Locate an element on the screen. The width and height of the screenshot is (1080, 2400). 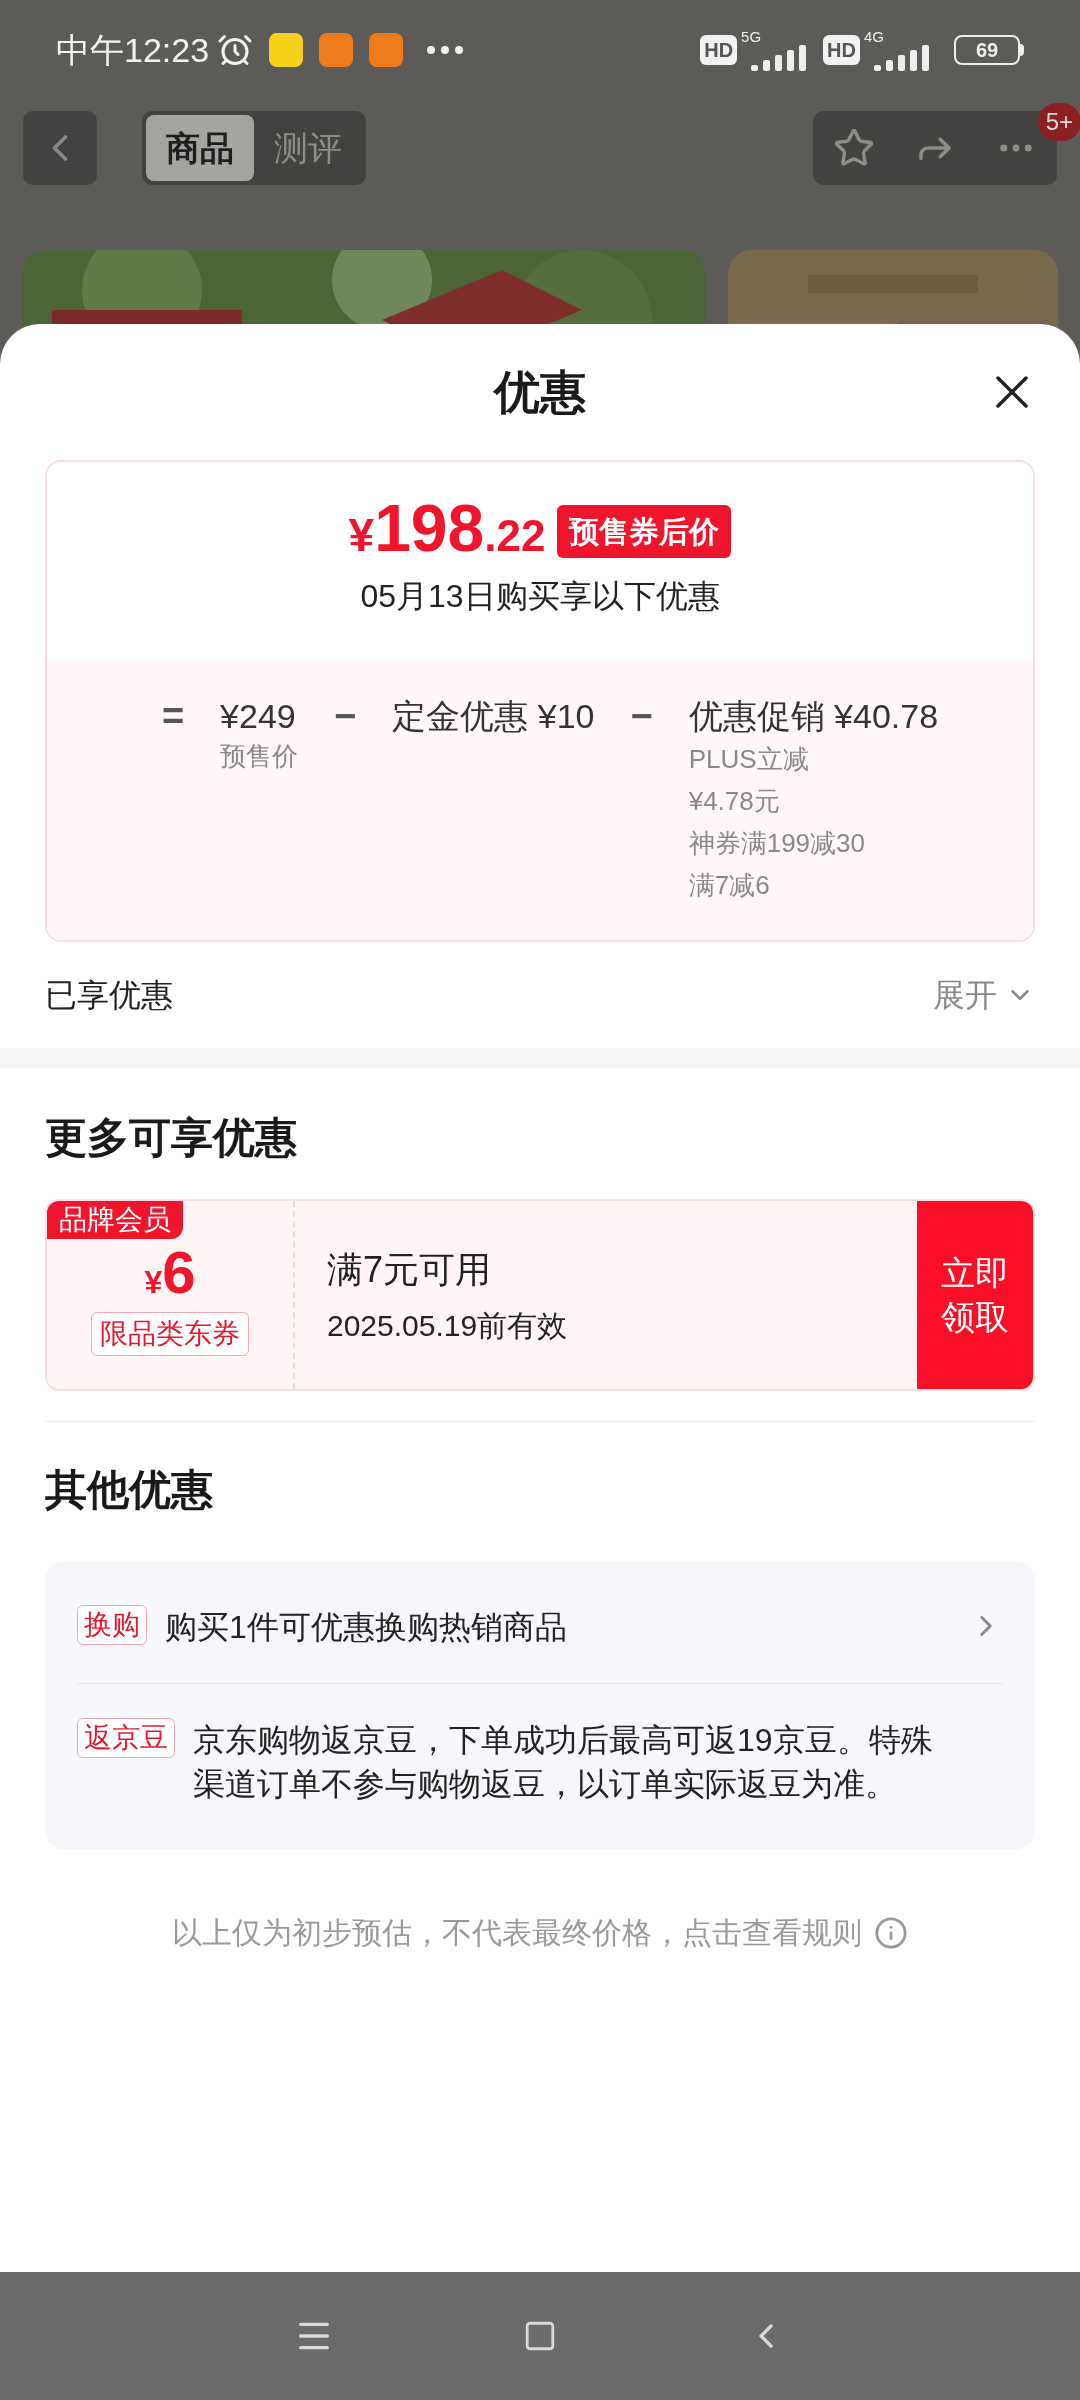
price-tag: 预售券后价 is located at coordinates (644, 531).